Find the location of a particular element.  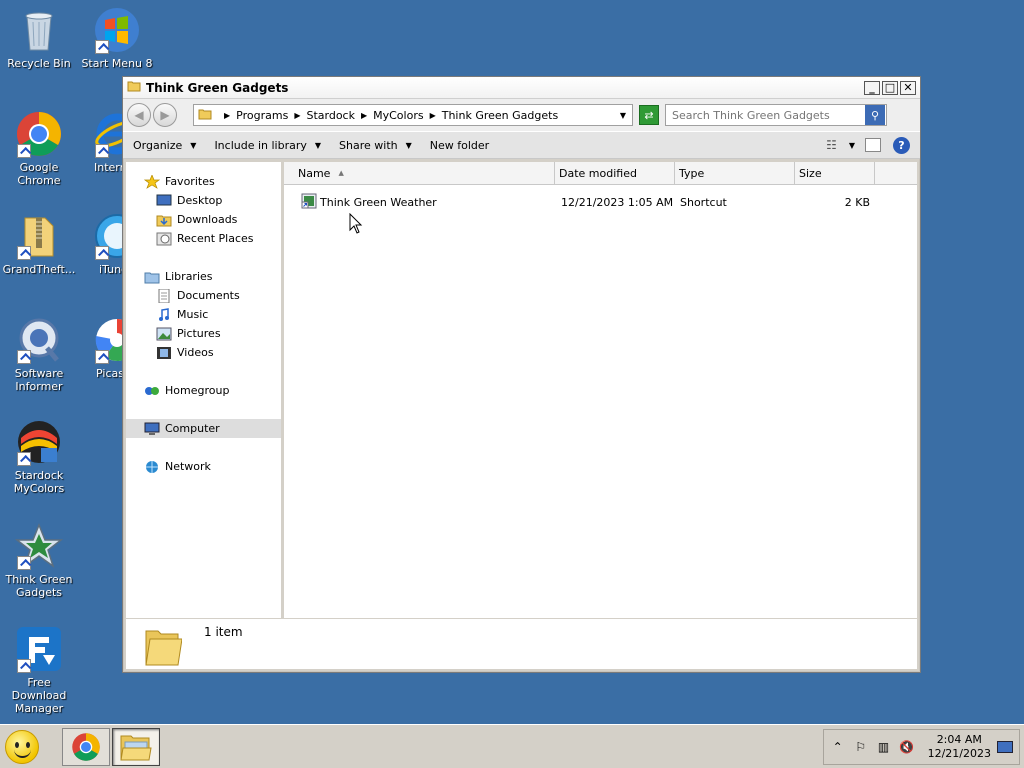

column-header-size: Size is located at coordinates (835, 173).